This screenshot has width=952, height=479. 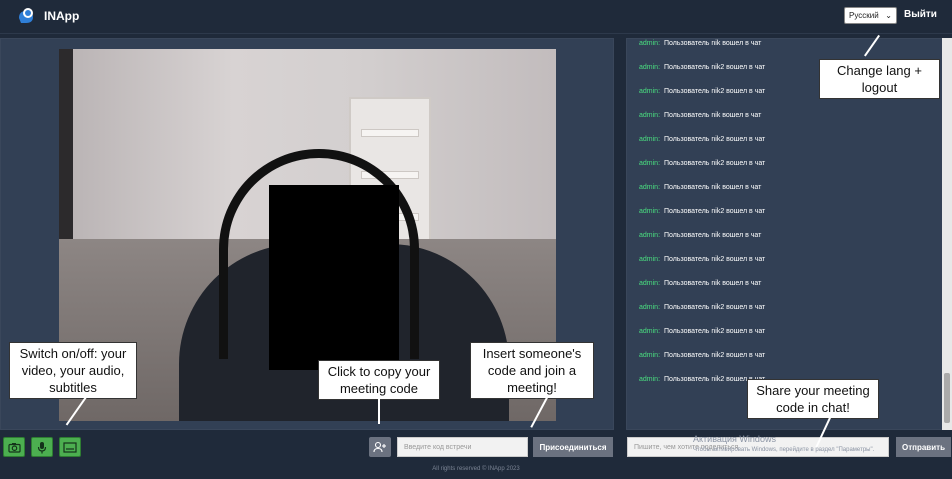 I want to click on copy-code-button, so click(x=380, y=447).